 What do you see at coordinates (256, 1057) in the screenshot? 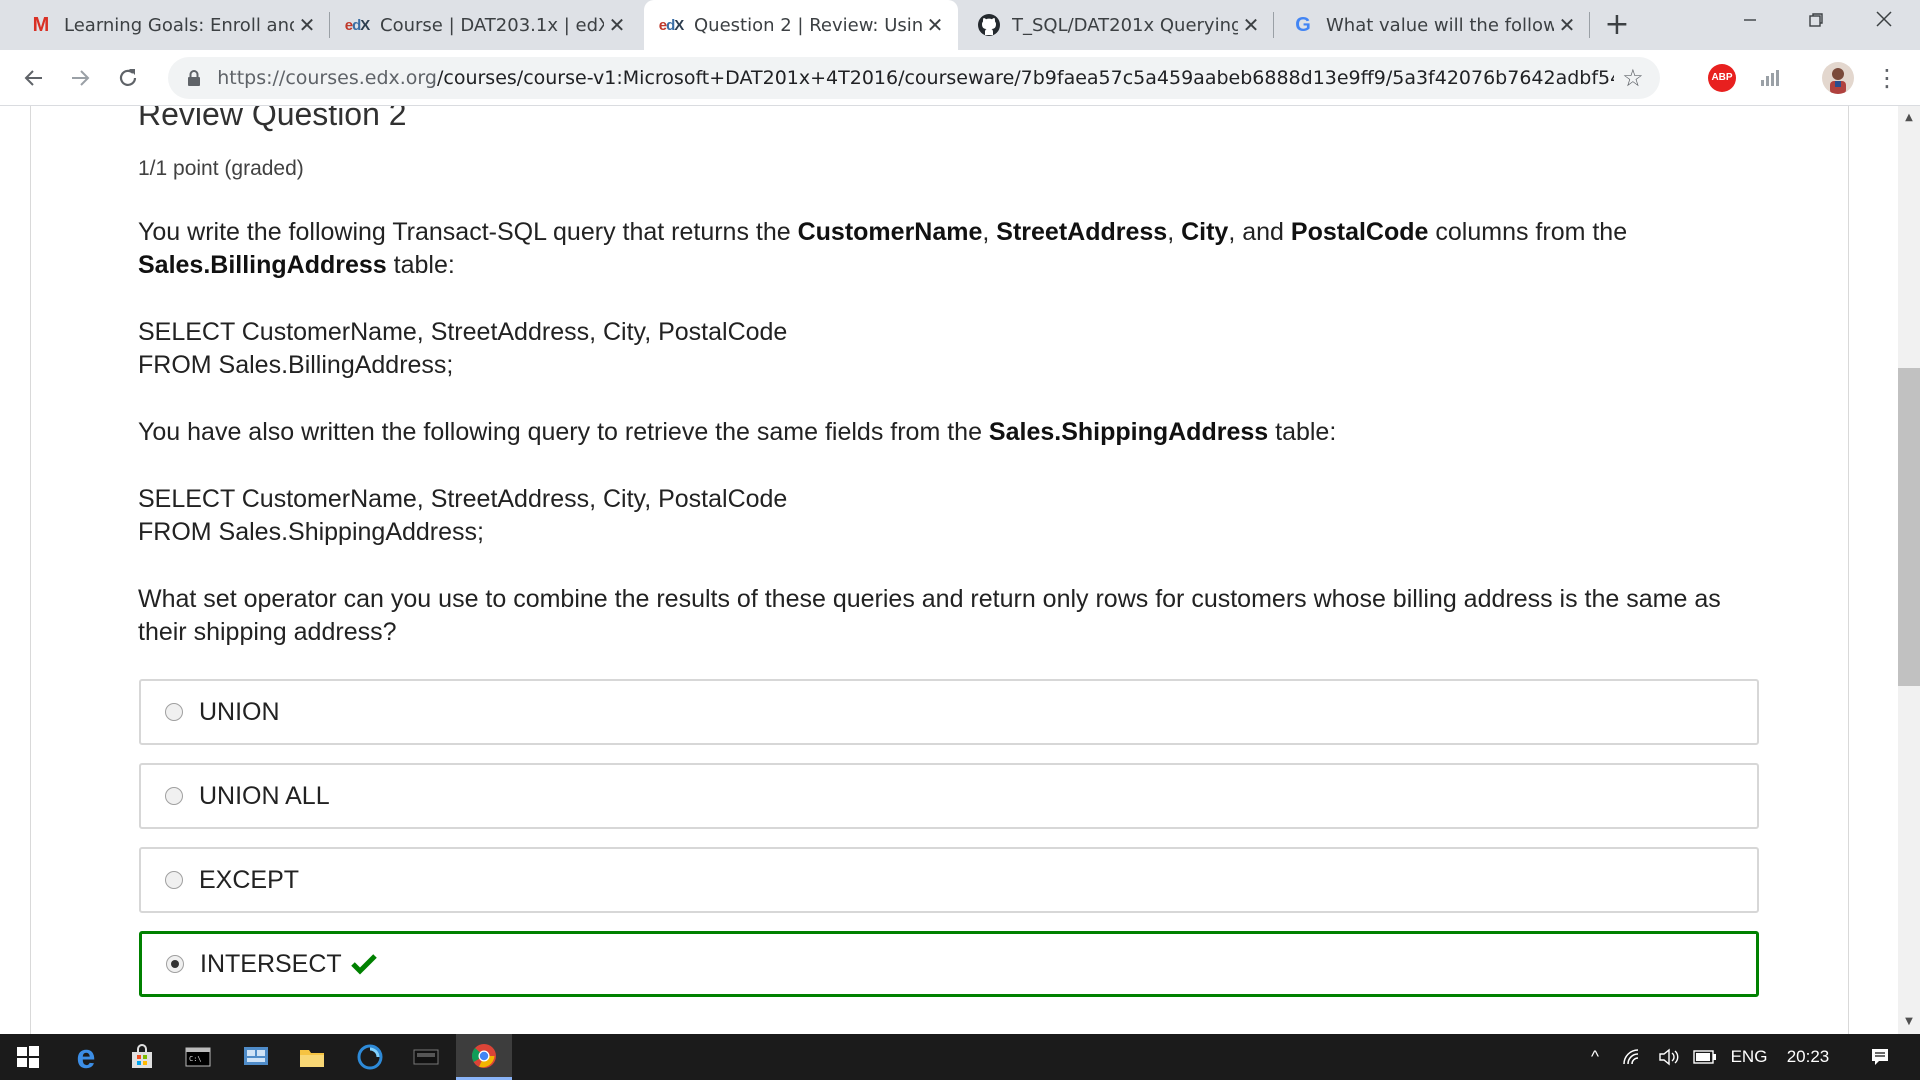
I see `control-panel-icon` at bounding box center [256, 1057].